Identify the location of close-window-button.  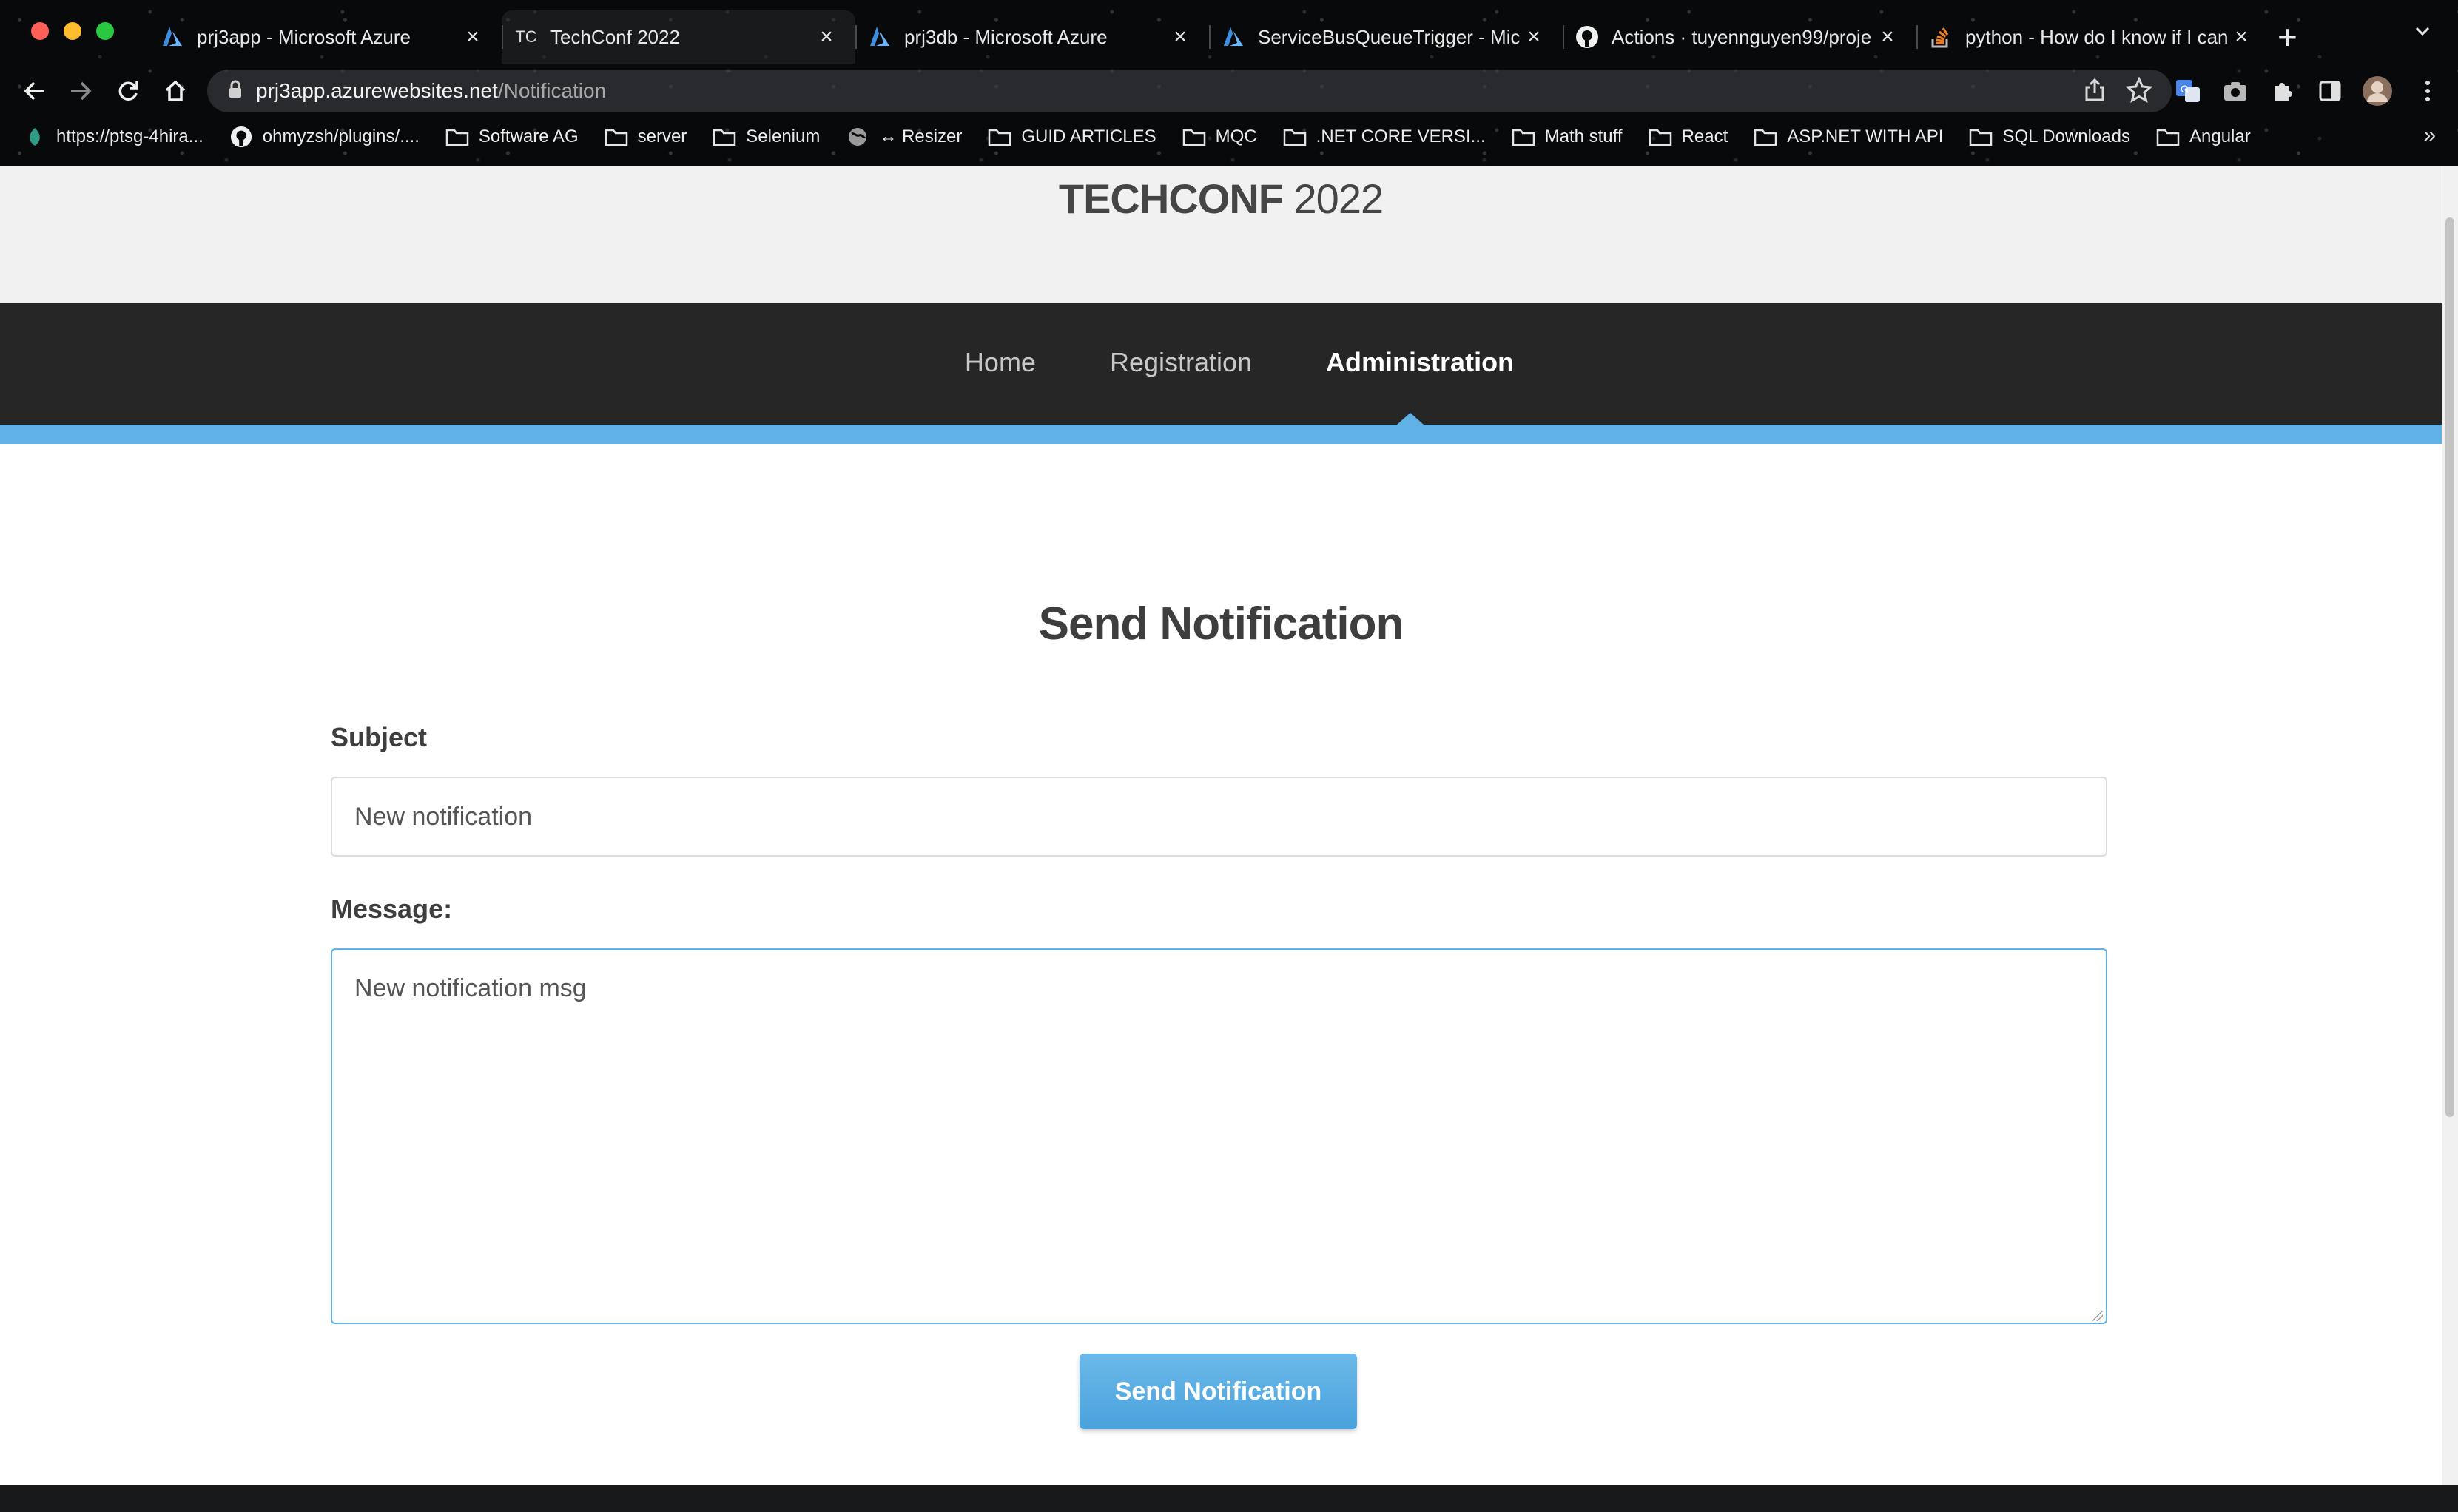
(40, 31).